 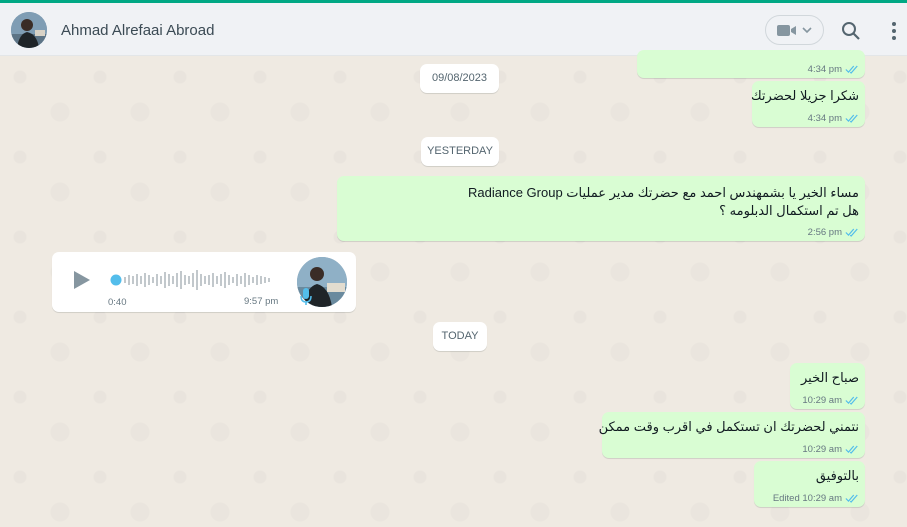 I want to click on date-label: YESTERDAY, so click(x=460, y=151).